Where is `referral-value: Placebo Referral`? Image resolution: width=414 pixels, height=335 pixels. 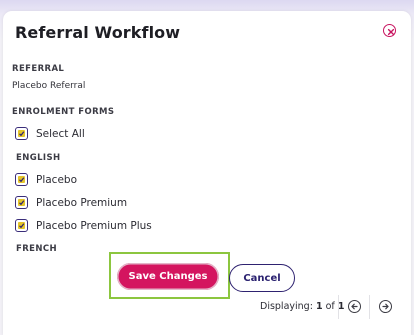 referral-value: Placebo Referral is located at coordinates (49, 86).